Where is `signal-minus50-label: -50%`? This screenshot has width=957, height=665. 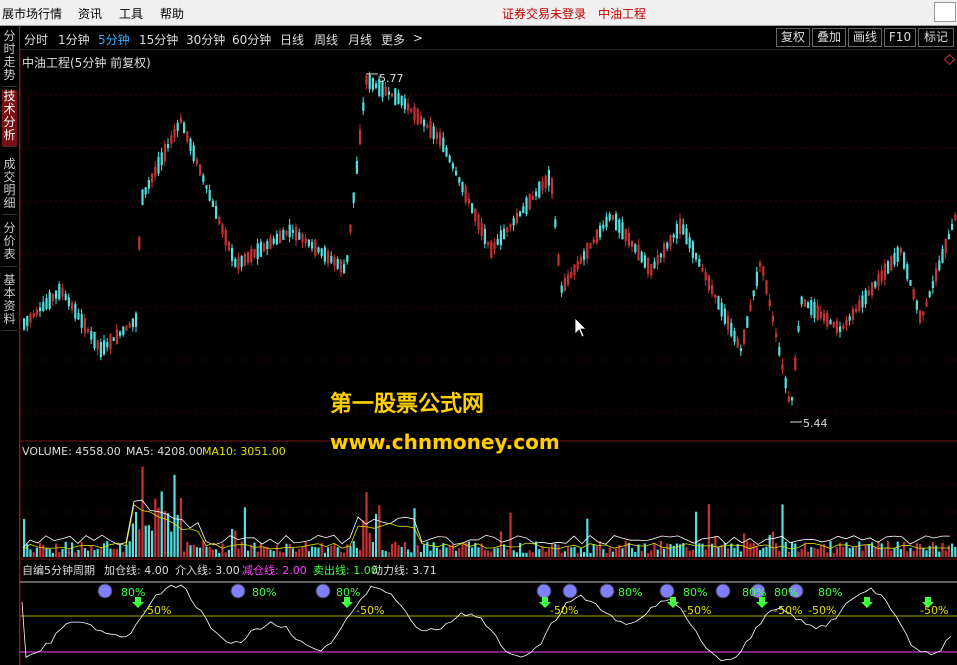 signal-minus50-label: -50% is located at coordinates (157, 610).